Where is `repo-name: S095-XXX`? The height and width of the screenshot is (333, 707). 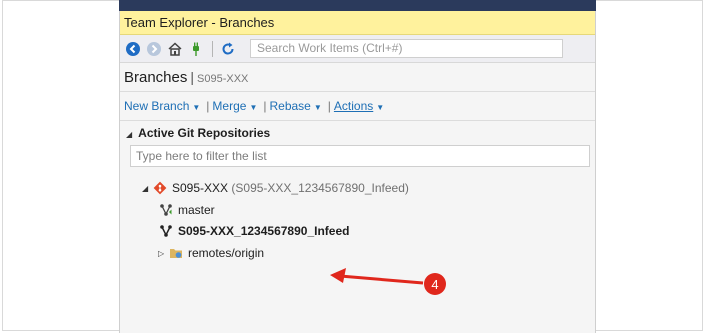 repo-name: S095-XXX is located at coordinates (200, 188).